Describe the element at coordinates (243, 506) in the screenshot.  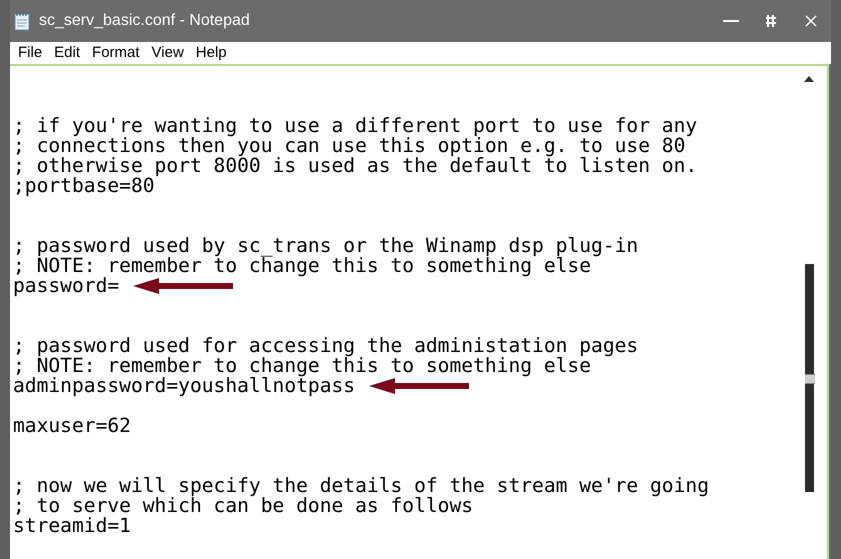
I see `code-line: ; to serve which can be done as follows` at that location.